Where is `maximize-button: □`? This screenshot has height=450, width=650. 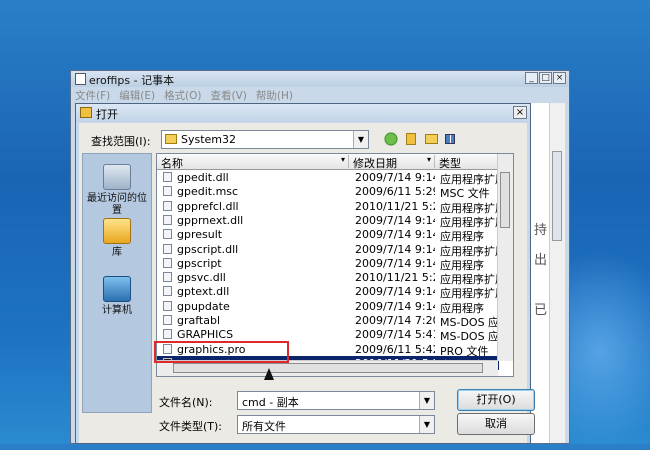
maximize-button: □ is located at coordinates (545, 78).